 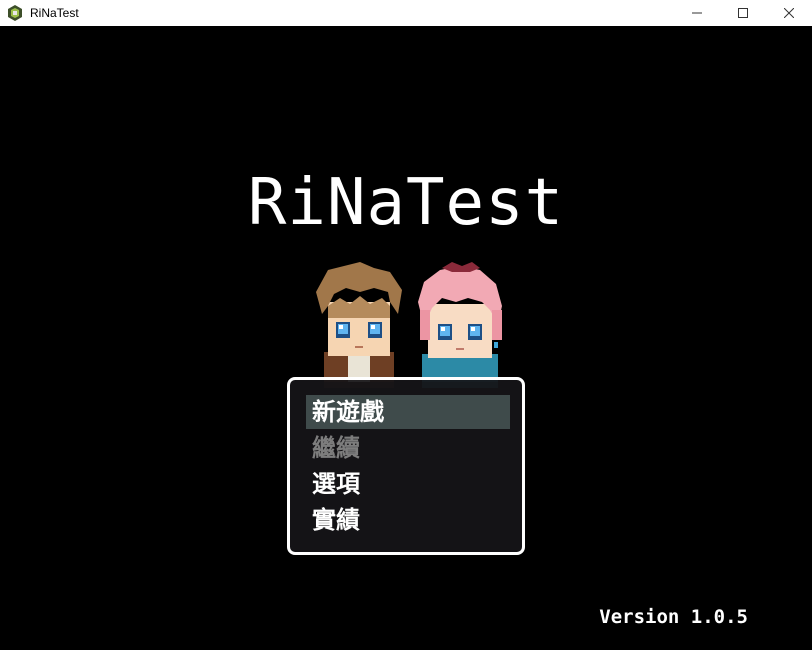 I want to click on menu-item-options: 選項, so click(x=408, y=484).